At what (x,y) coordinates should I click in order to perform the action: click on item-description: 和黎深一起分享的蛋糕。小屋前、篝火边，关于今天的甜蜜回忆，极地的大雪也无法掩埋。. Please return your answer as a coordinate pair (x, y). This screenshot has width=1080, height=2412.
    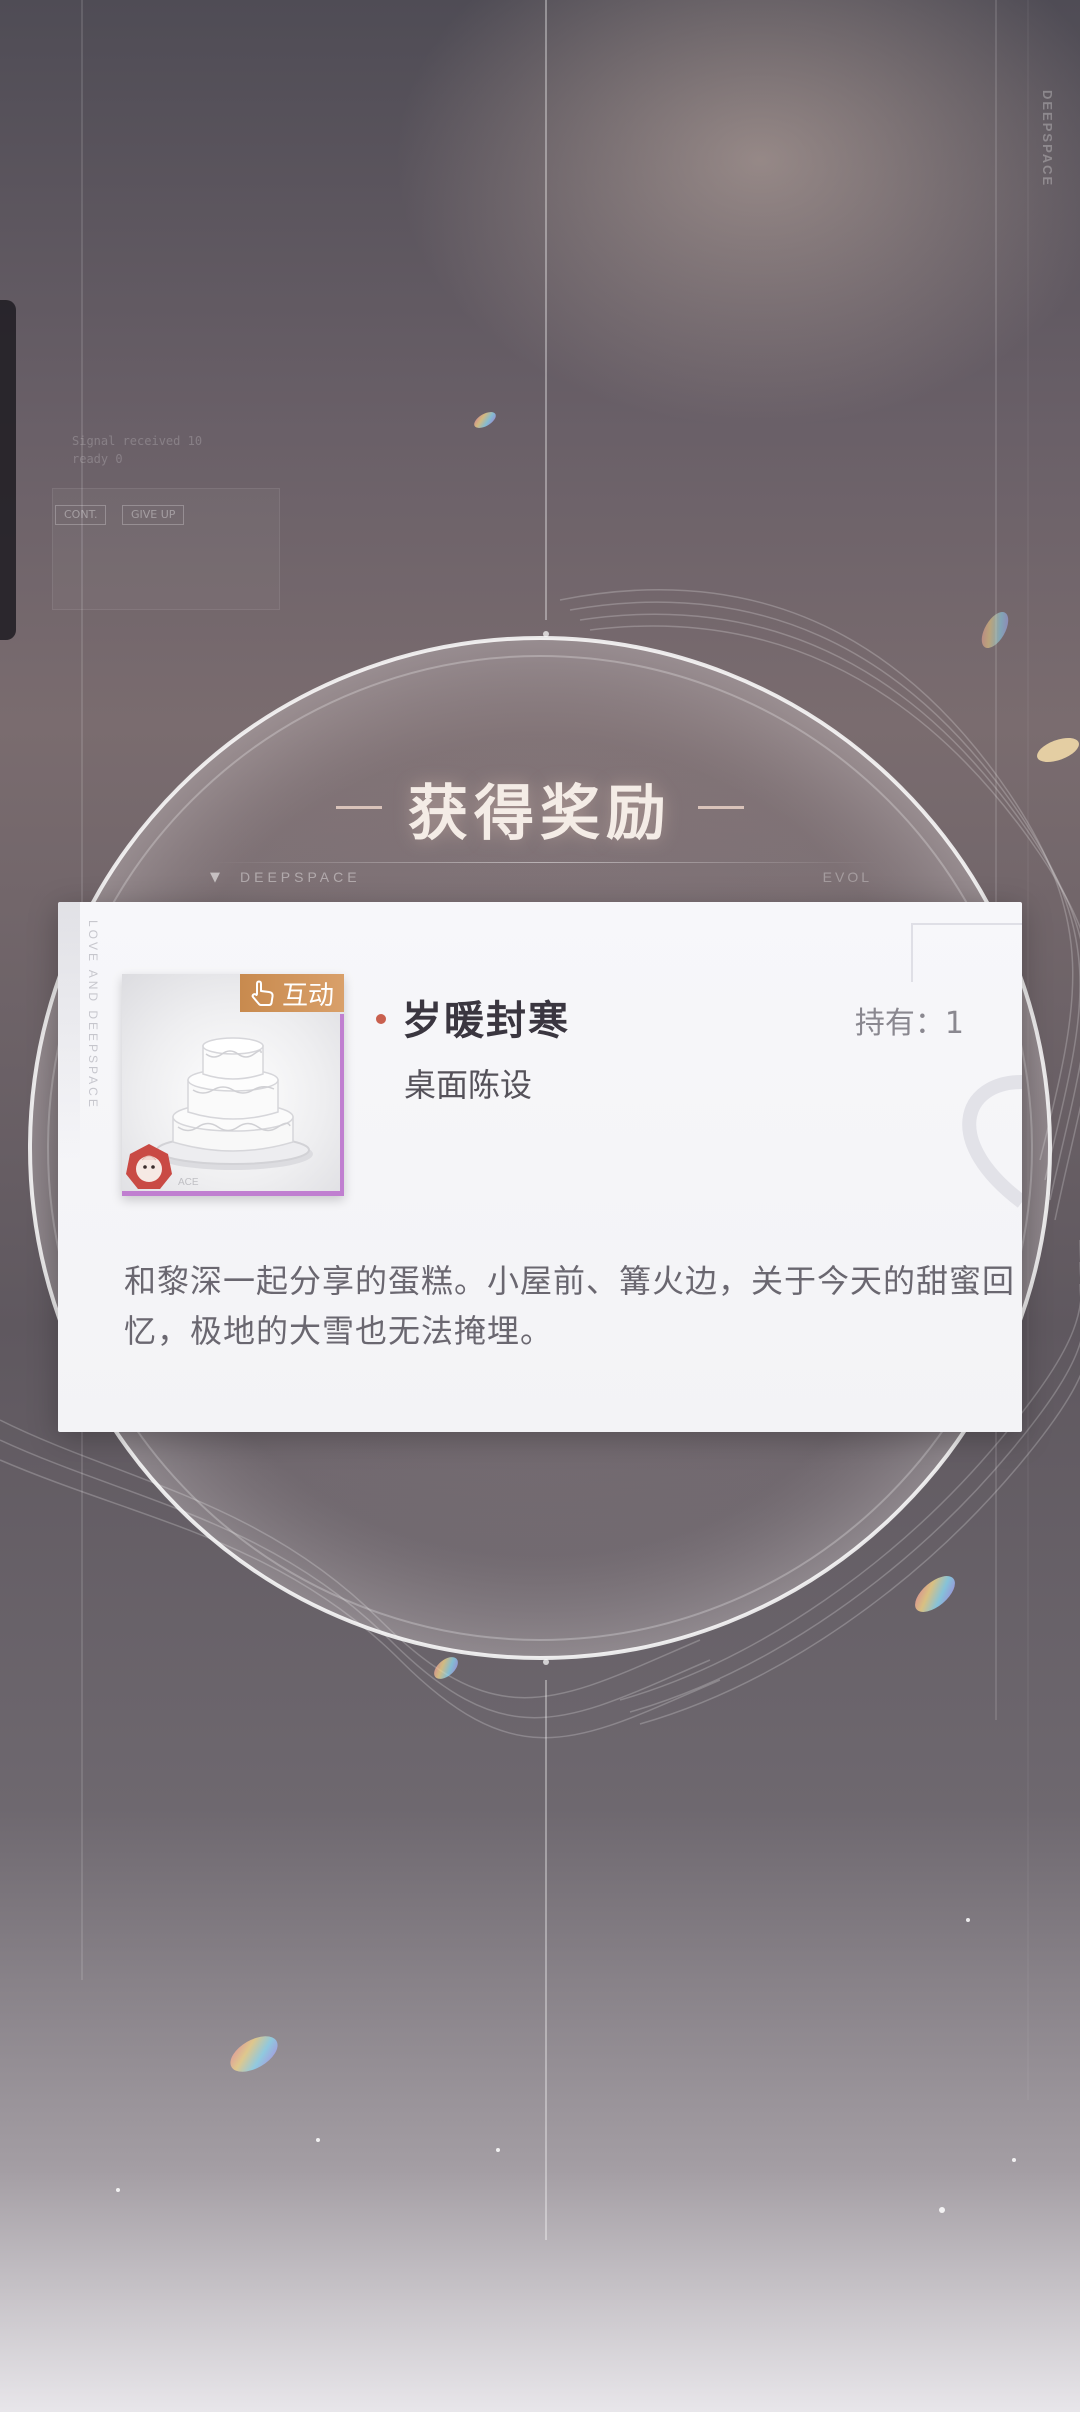
    Looking at the image, I should click on (570, 1306).